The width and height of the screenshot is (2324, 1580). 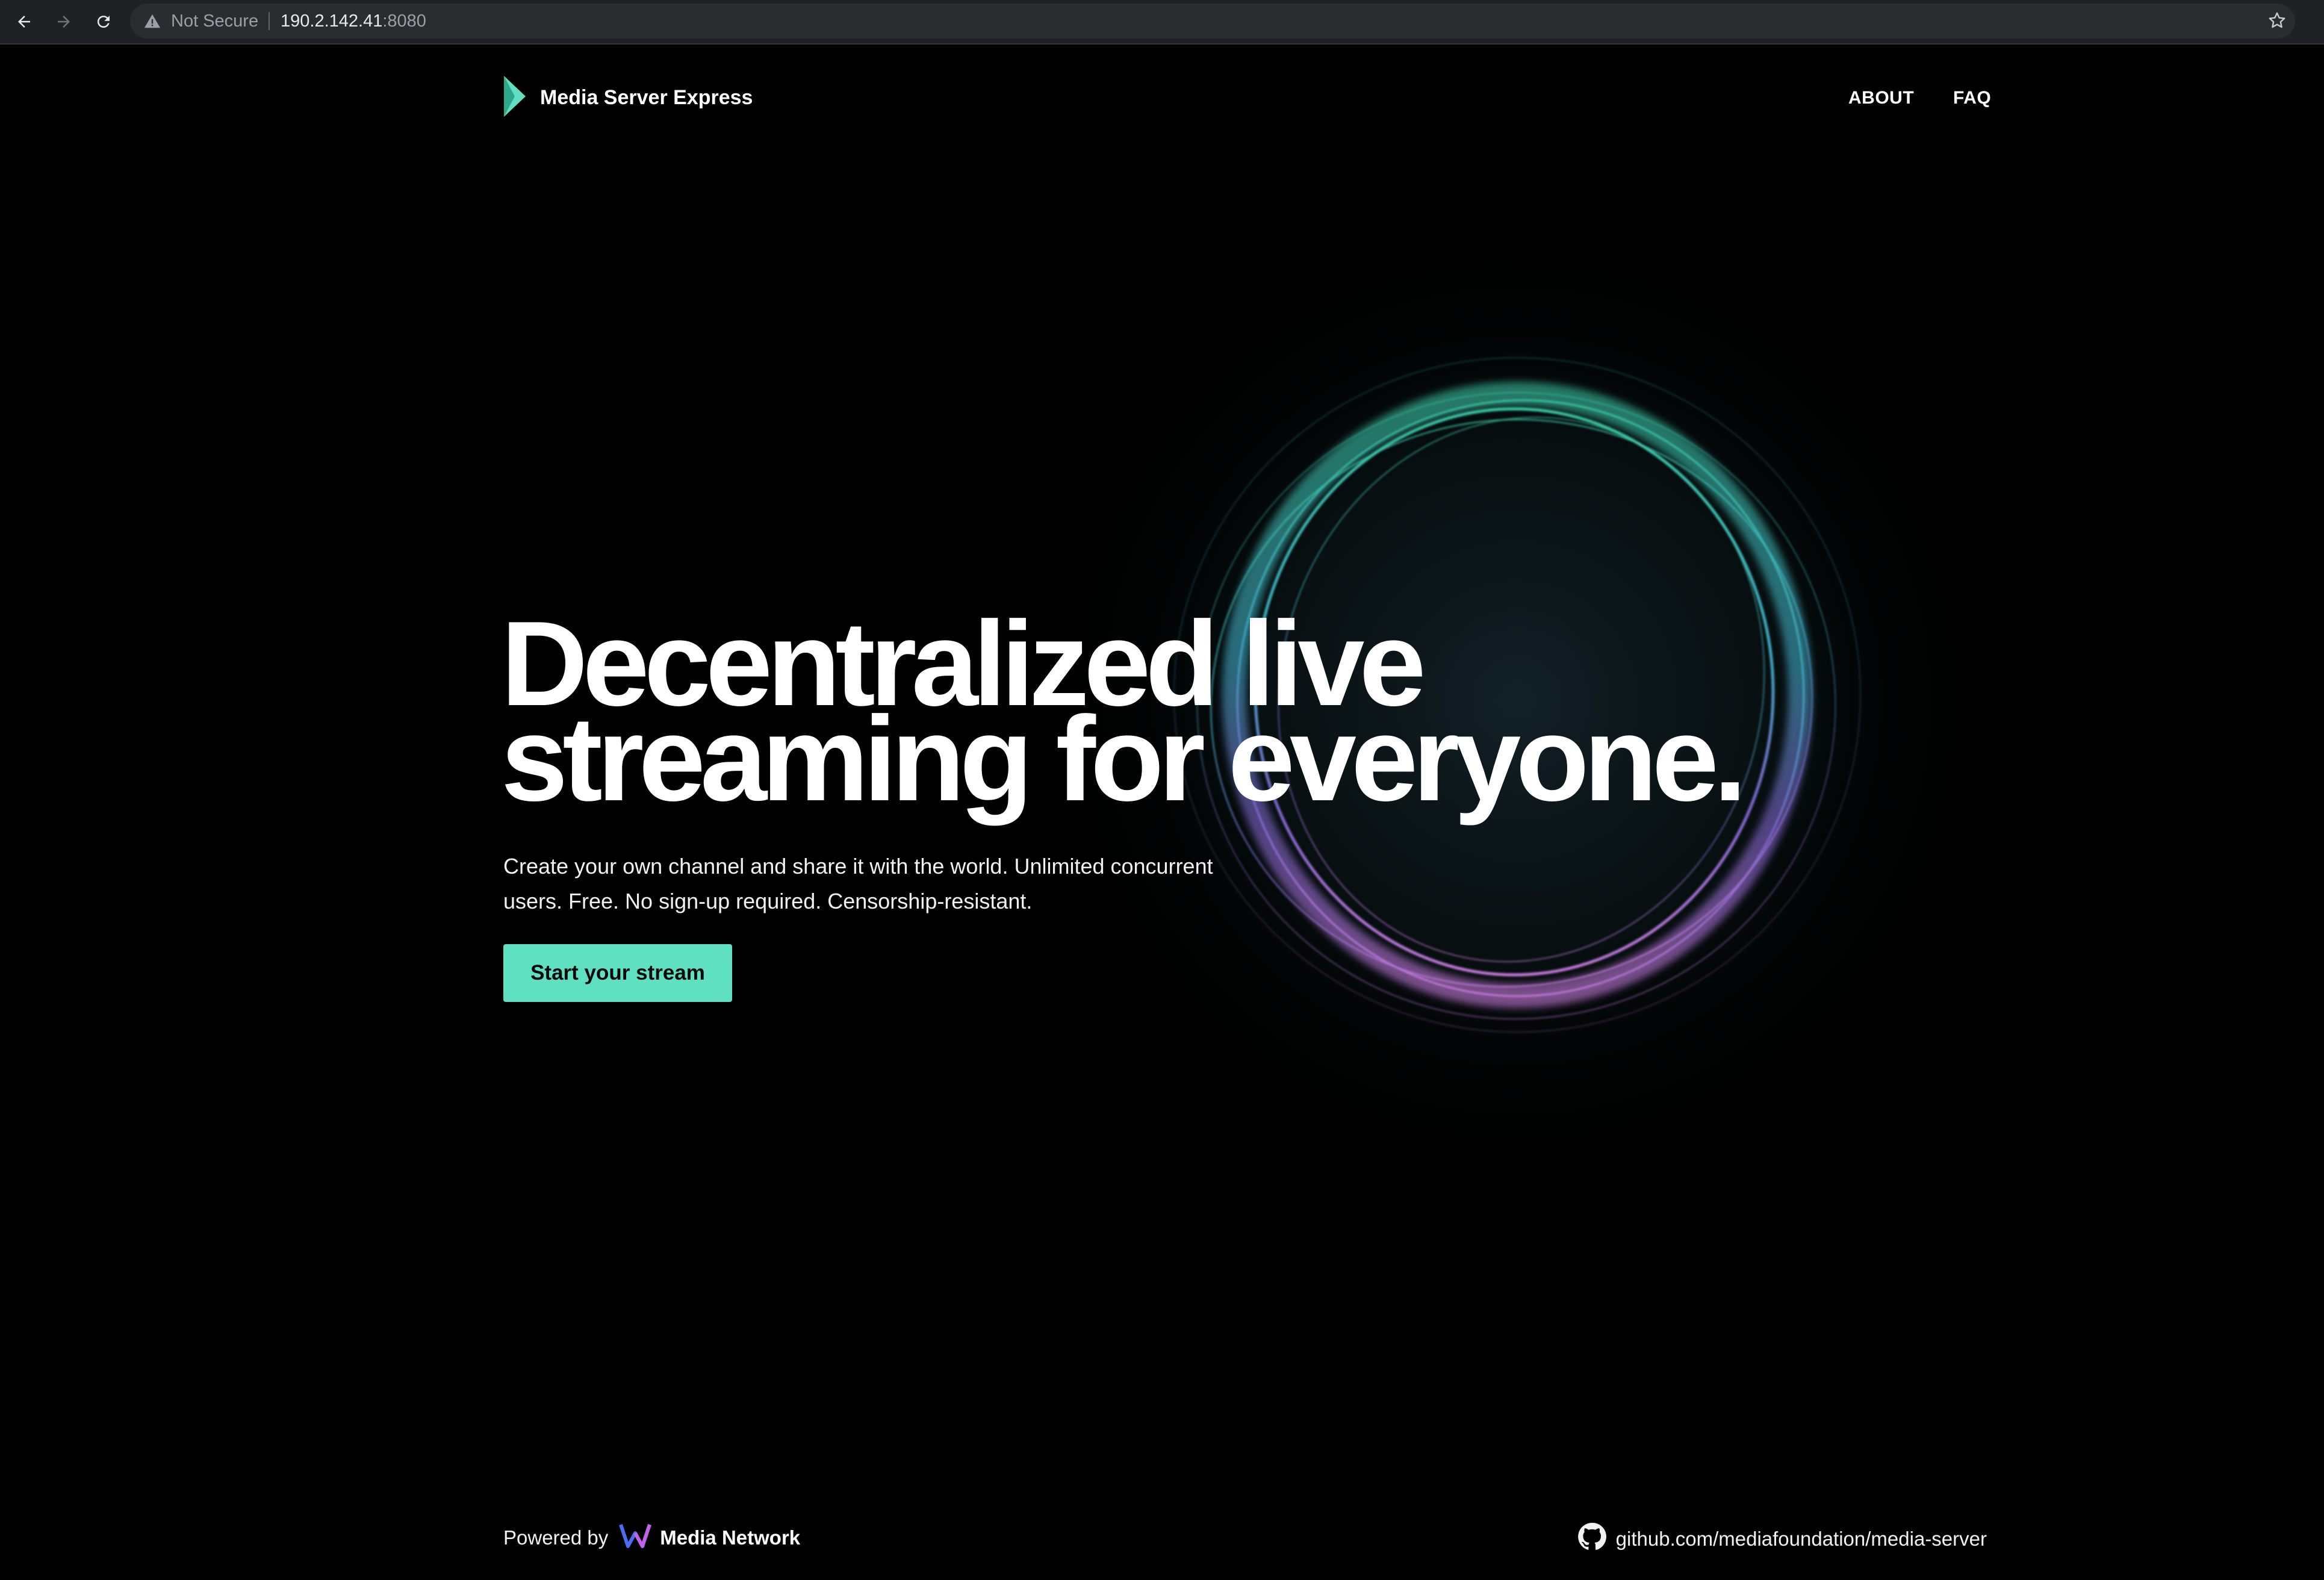 What do you see at coordinates (1881, 98) in the screenshot?
I see `nav-about-link: ABOUT` at bounding box center [1881, 98].